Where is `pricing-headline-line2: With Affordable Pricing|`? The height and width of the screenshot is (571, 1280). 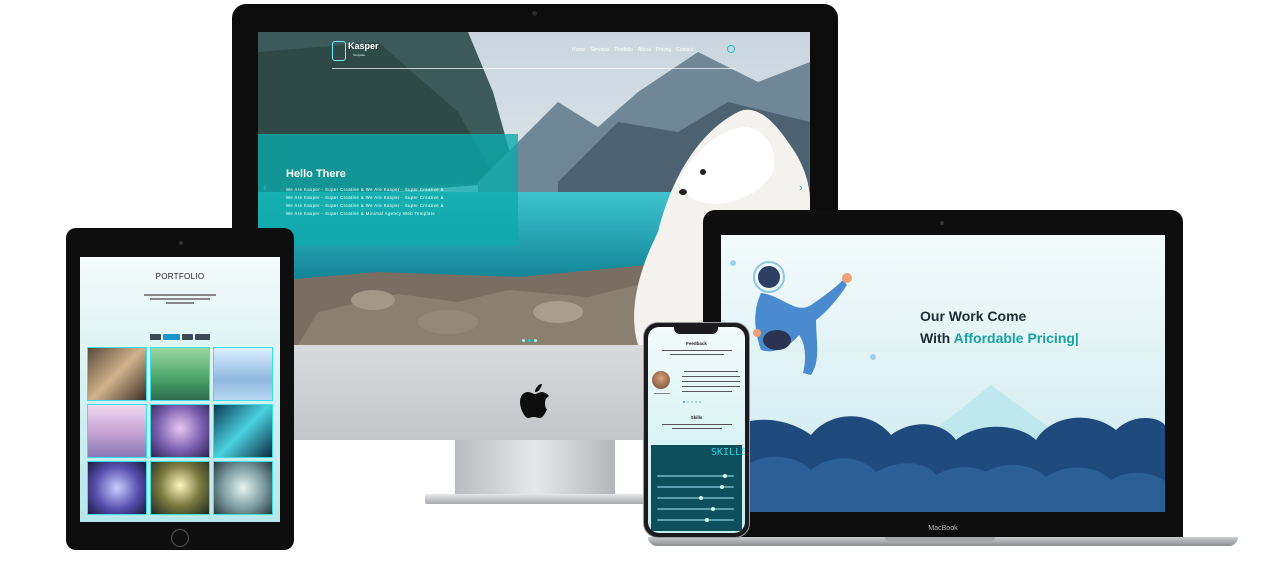
pricing-headline-line2: With Affordable Pricing| is located at coordinates (999, 338).